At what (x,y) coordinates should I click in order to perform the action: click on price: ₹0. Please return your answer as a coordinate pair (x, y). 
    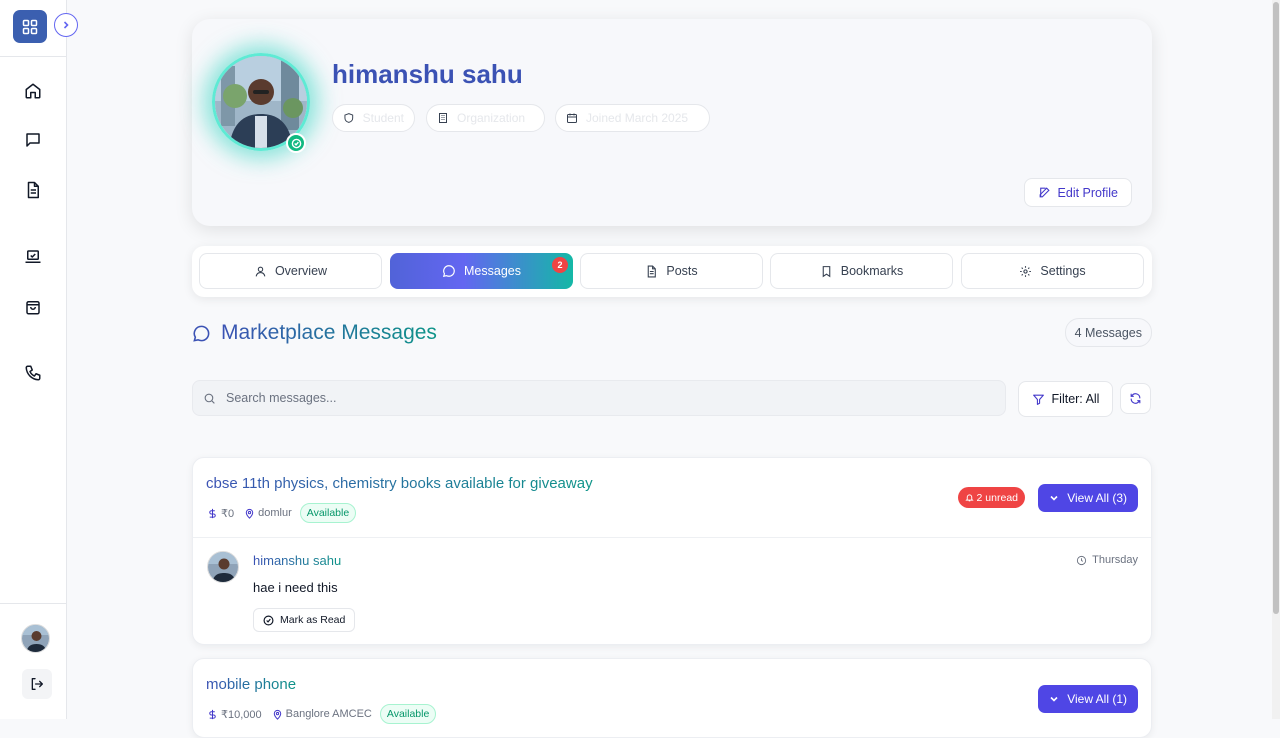
    Looking at the image, I should click on (220, 513).